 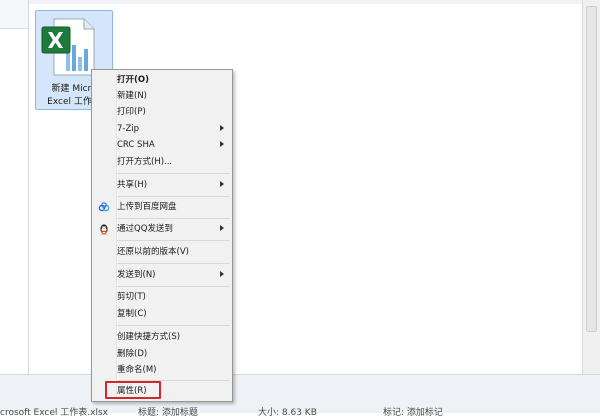 I want to click on menu-item-label: 剪切(T), so click(x=131, y=297).